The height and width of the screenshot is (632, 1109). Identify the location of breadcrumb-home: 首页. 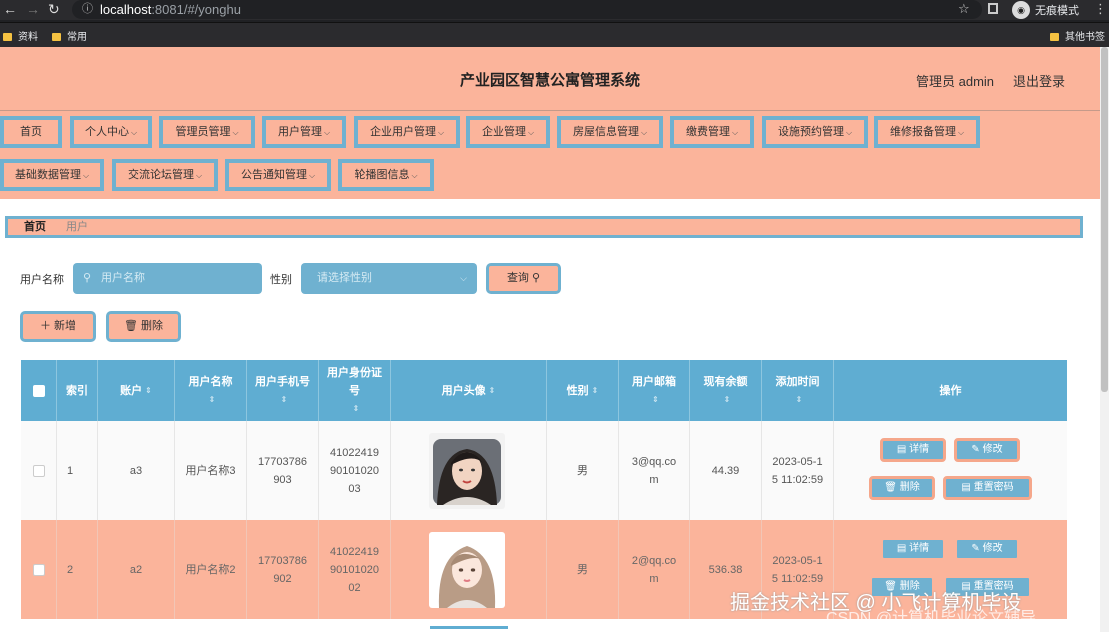
(35, 227).